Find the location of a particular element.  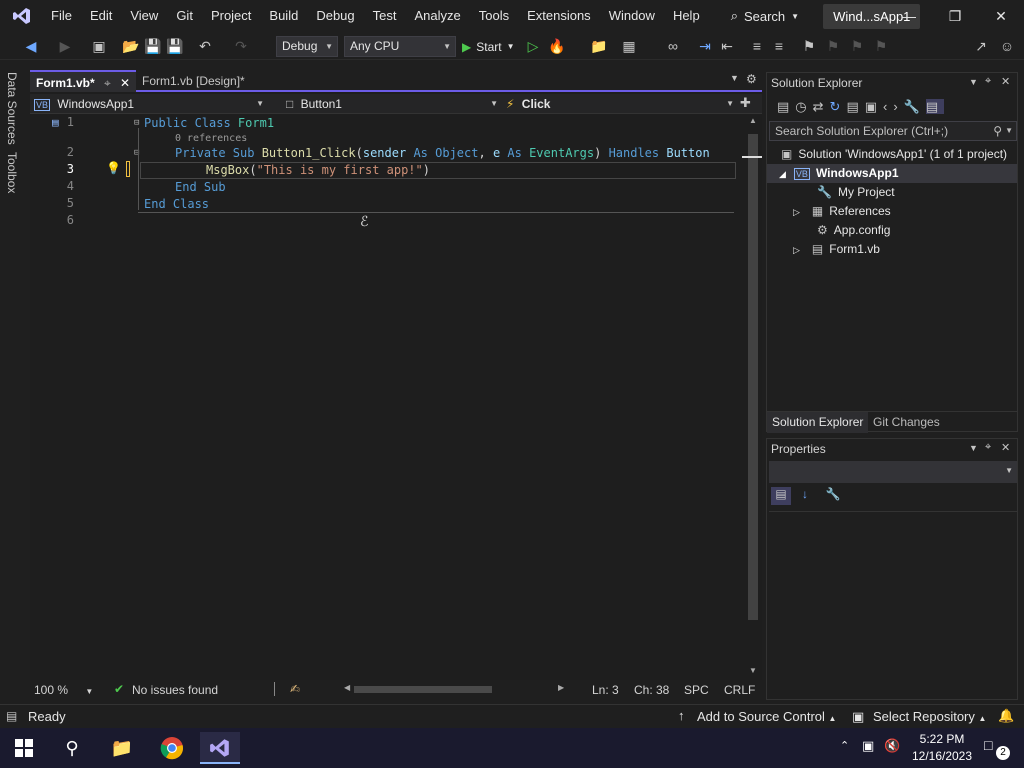

preview-icon: ▤ is located at coordinates (935, 106).